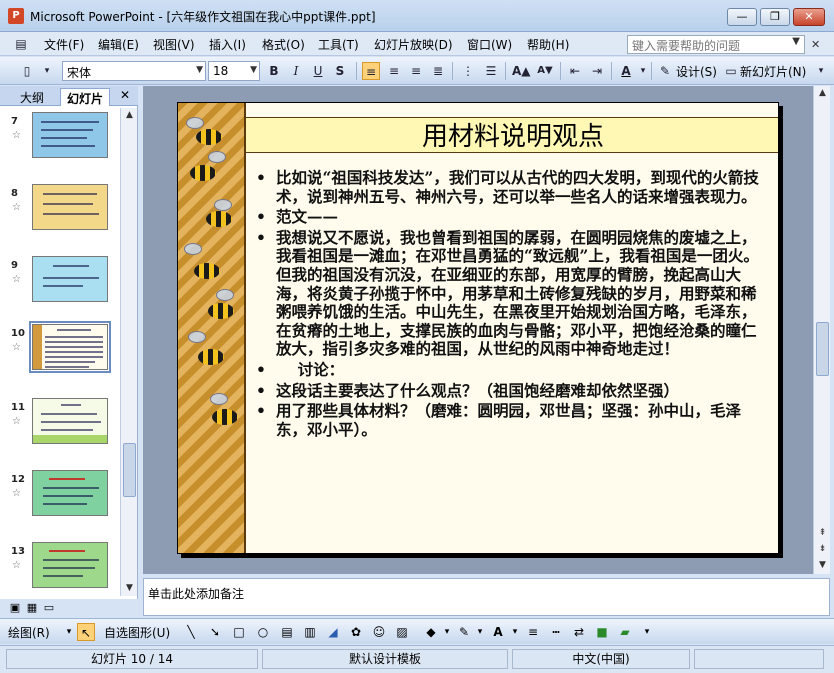 The image size is (834, 673). I want to click on menu-tools: 工具(T), so click(338, 44).